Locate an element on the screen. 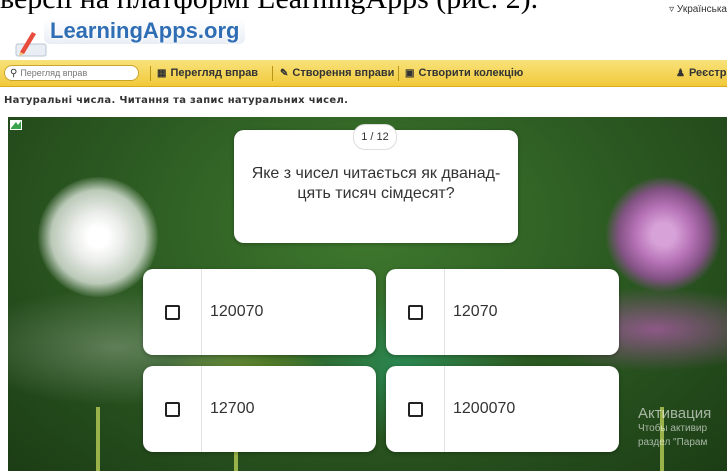  search-box: ⚲ is located at coordinates (71, 73).